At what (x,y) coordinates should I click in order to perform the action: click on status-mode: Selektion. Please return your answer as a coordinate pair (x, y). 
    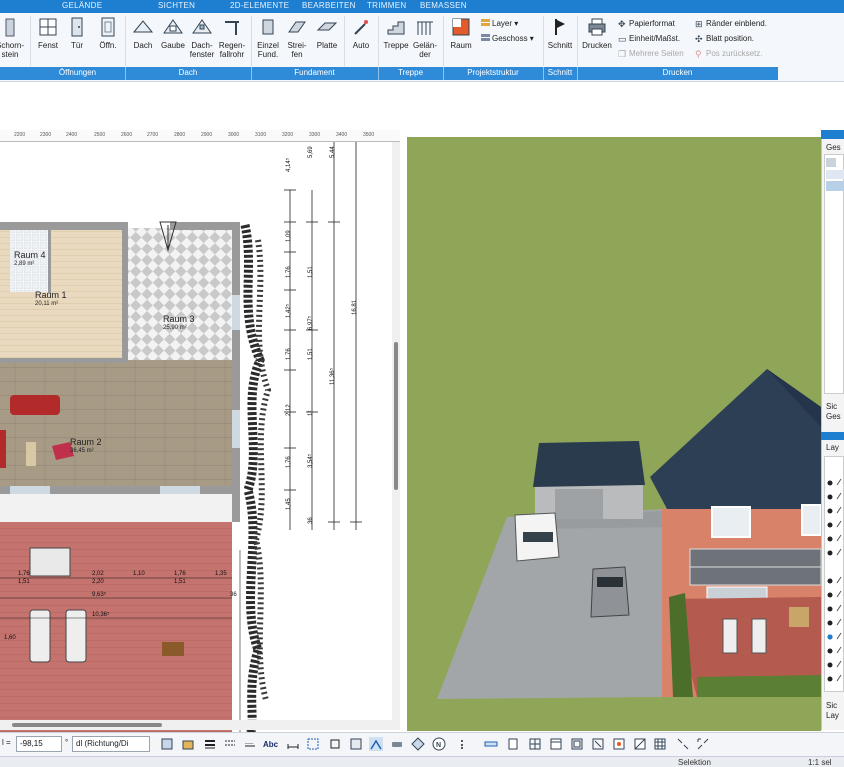
    Looking at the image, I should click on (694, 762).